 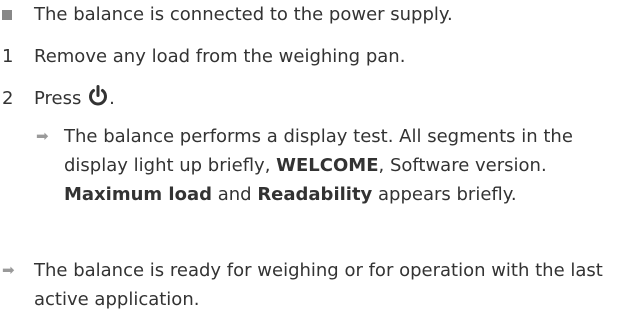 What do you see at coordinates (112, 98) in the screenshot?
I see `step-text-after: .` at bounding box center [112, 98].